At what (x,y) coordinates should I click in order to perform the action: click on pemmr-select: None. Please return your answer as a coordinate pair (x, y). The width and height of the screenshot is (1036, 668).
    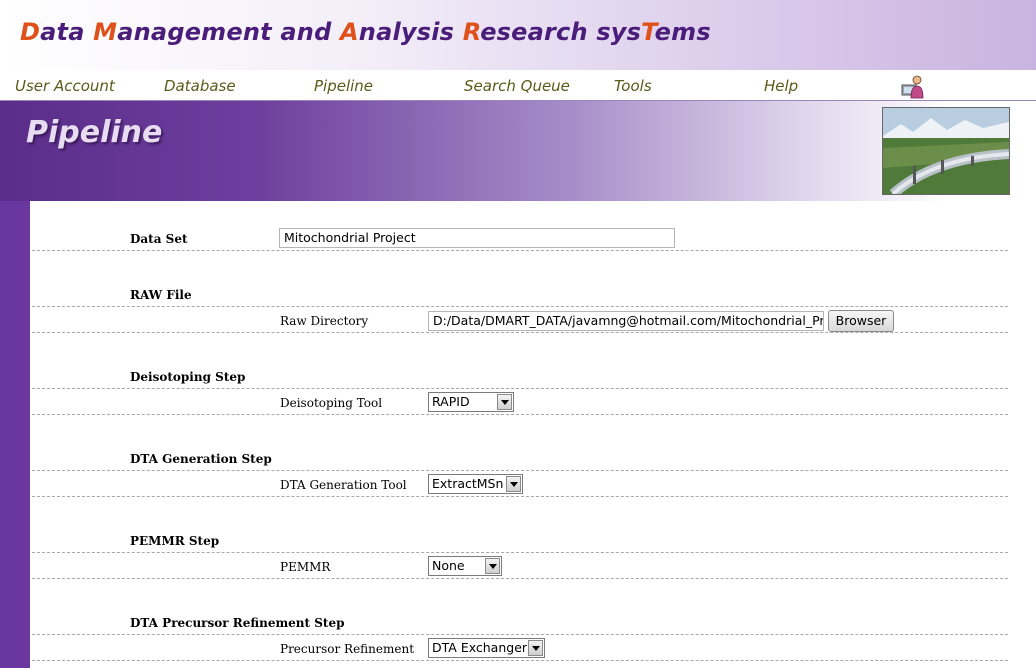
    Looking at the image, I should click on (465, 566).